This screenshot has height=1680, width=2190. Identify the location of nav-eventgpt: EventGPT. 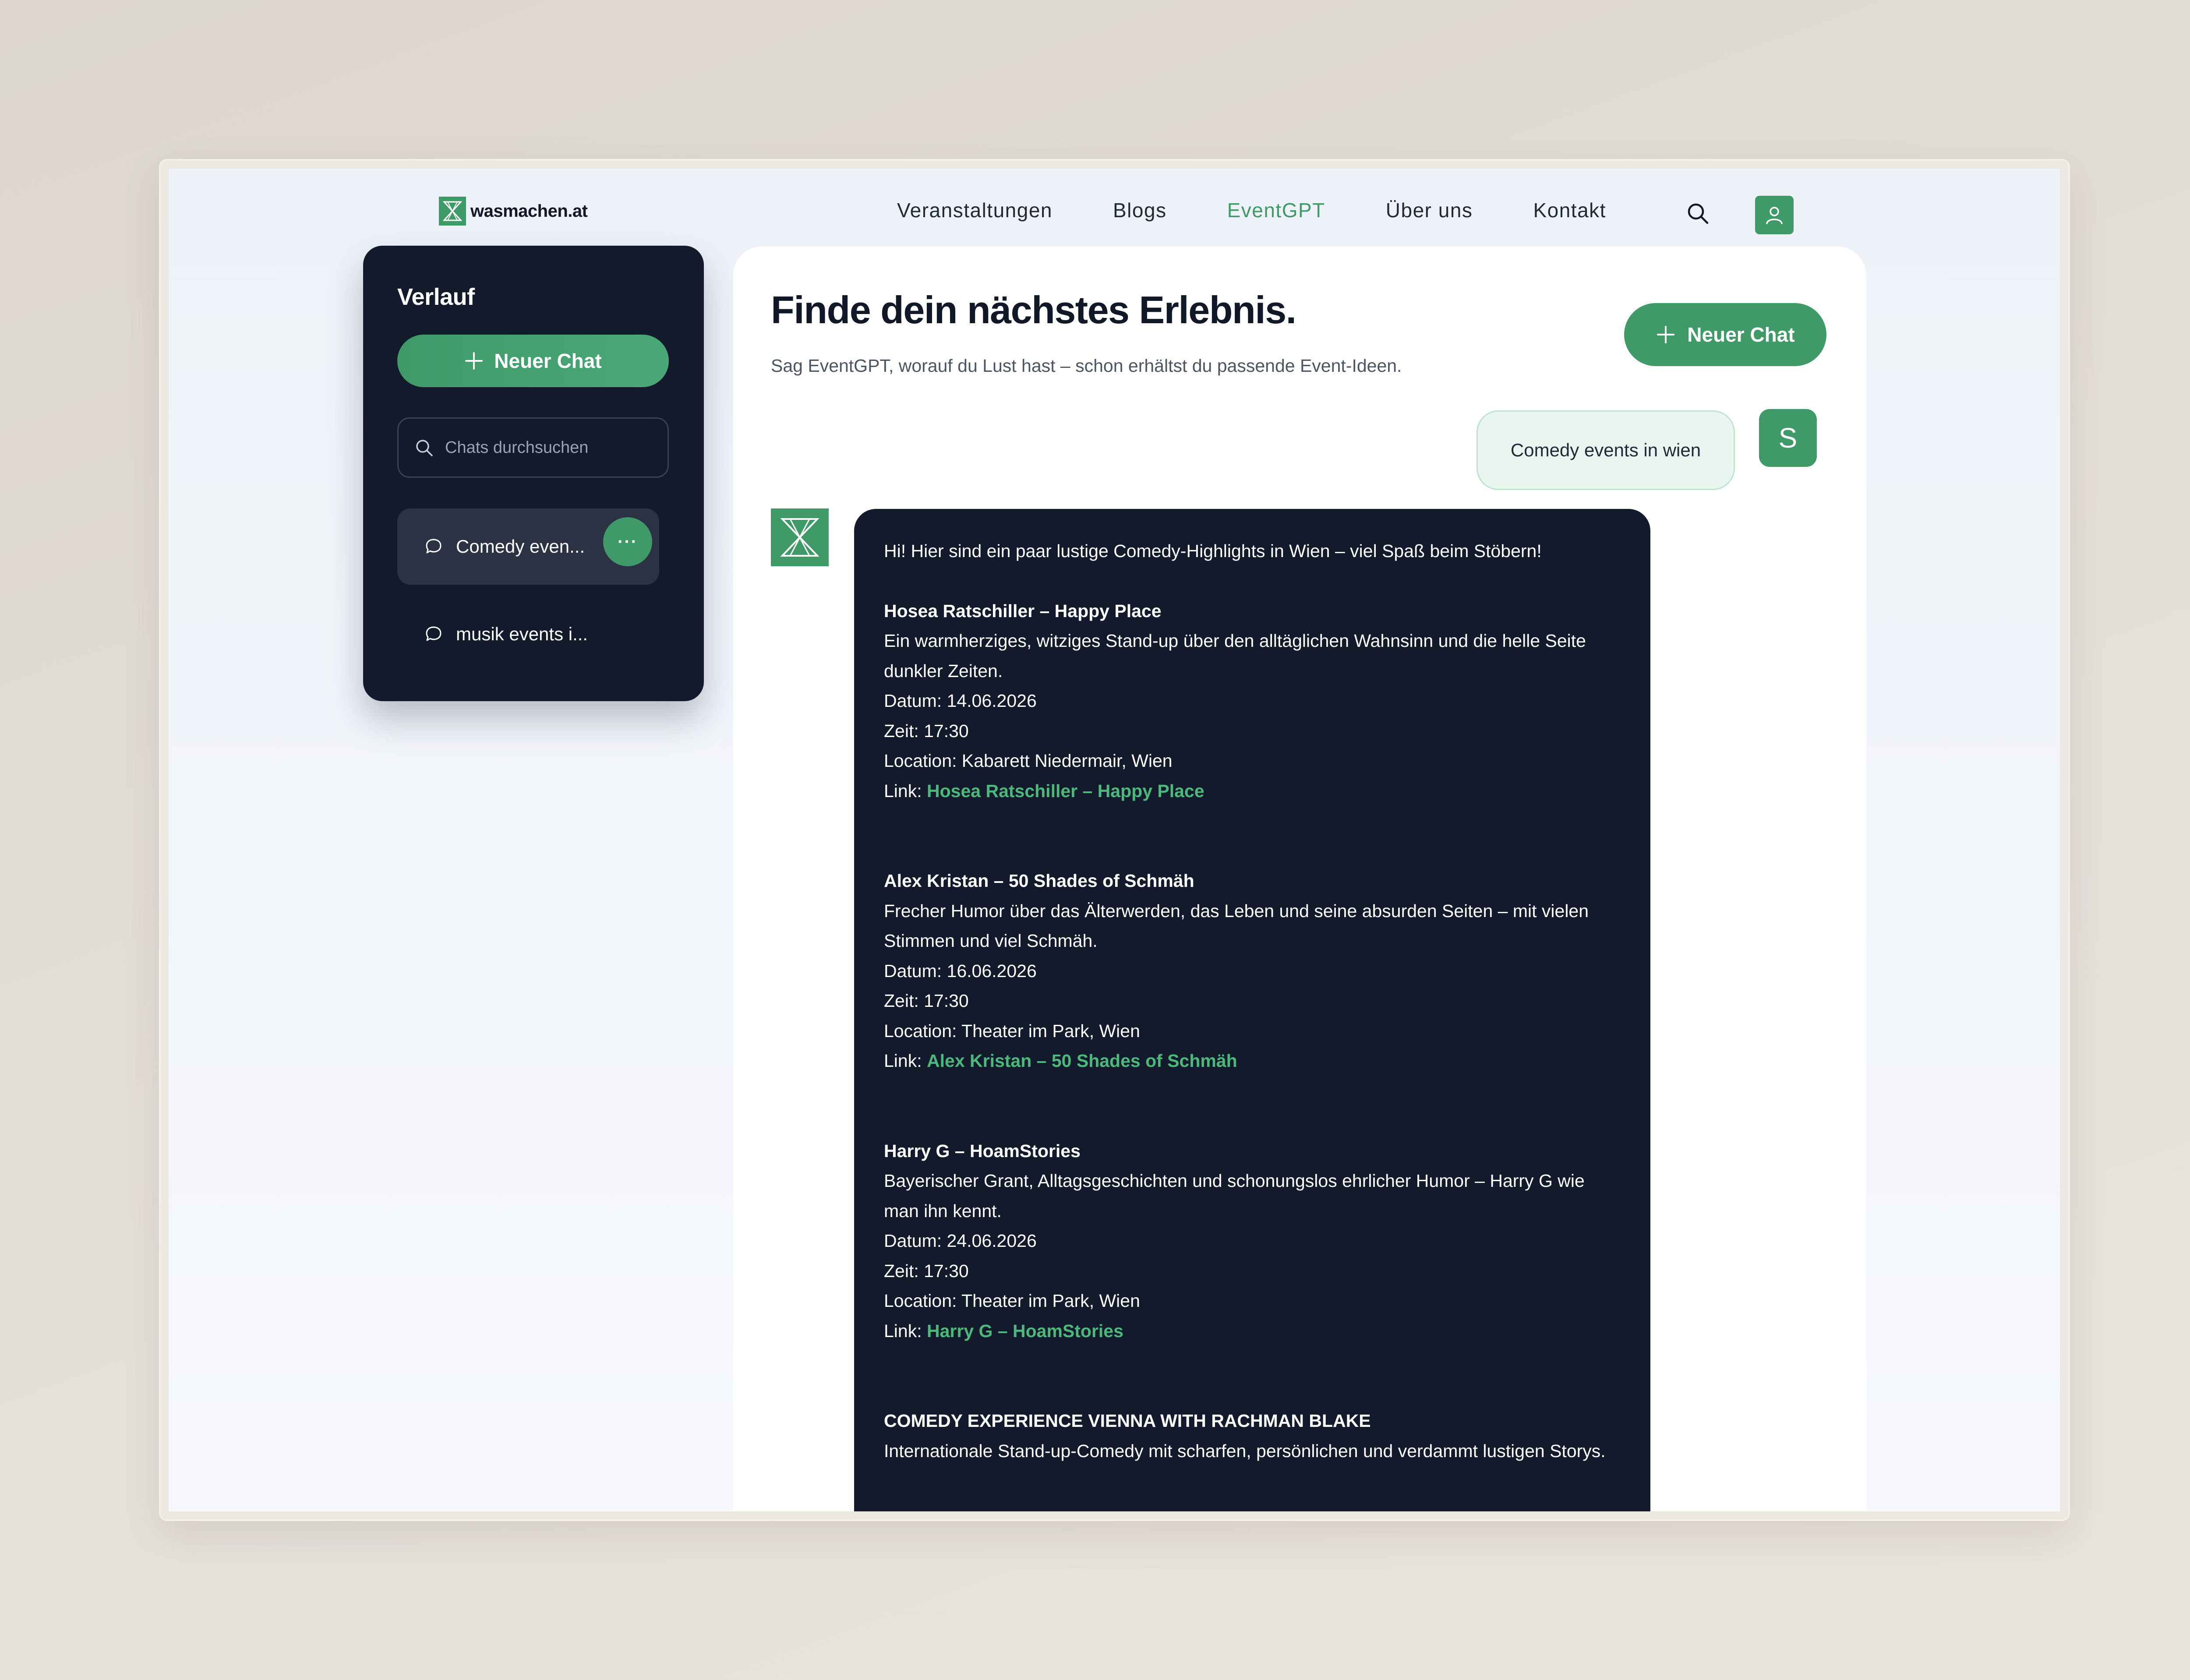
(1276, 210).